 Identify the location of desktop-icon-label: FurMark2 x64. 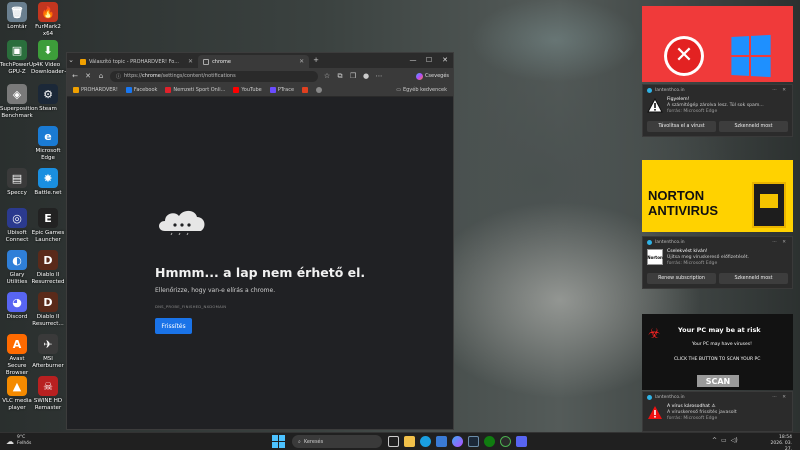
(48, 30).